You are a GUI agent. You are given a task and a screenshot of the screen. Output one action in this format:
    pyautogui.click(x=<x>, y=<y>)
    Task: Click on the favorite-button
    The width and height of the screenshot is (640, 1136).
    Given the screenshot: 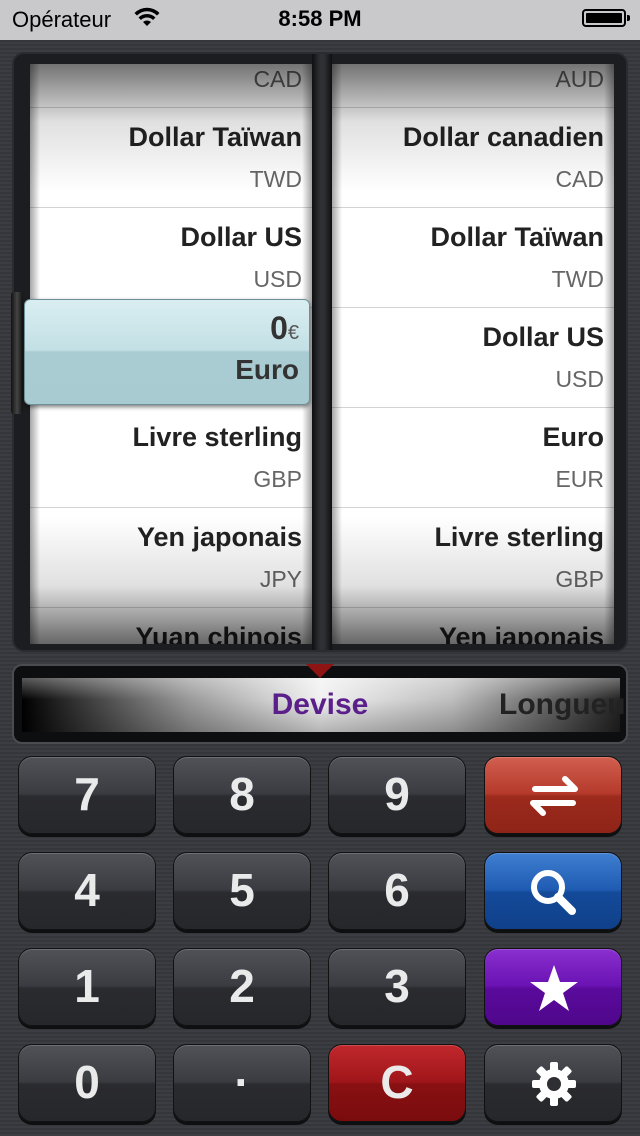 What is the action you would take?
    pyautogui.click(x=553, y=987)
    